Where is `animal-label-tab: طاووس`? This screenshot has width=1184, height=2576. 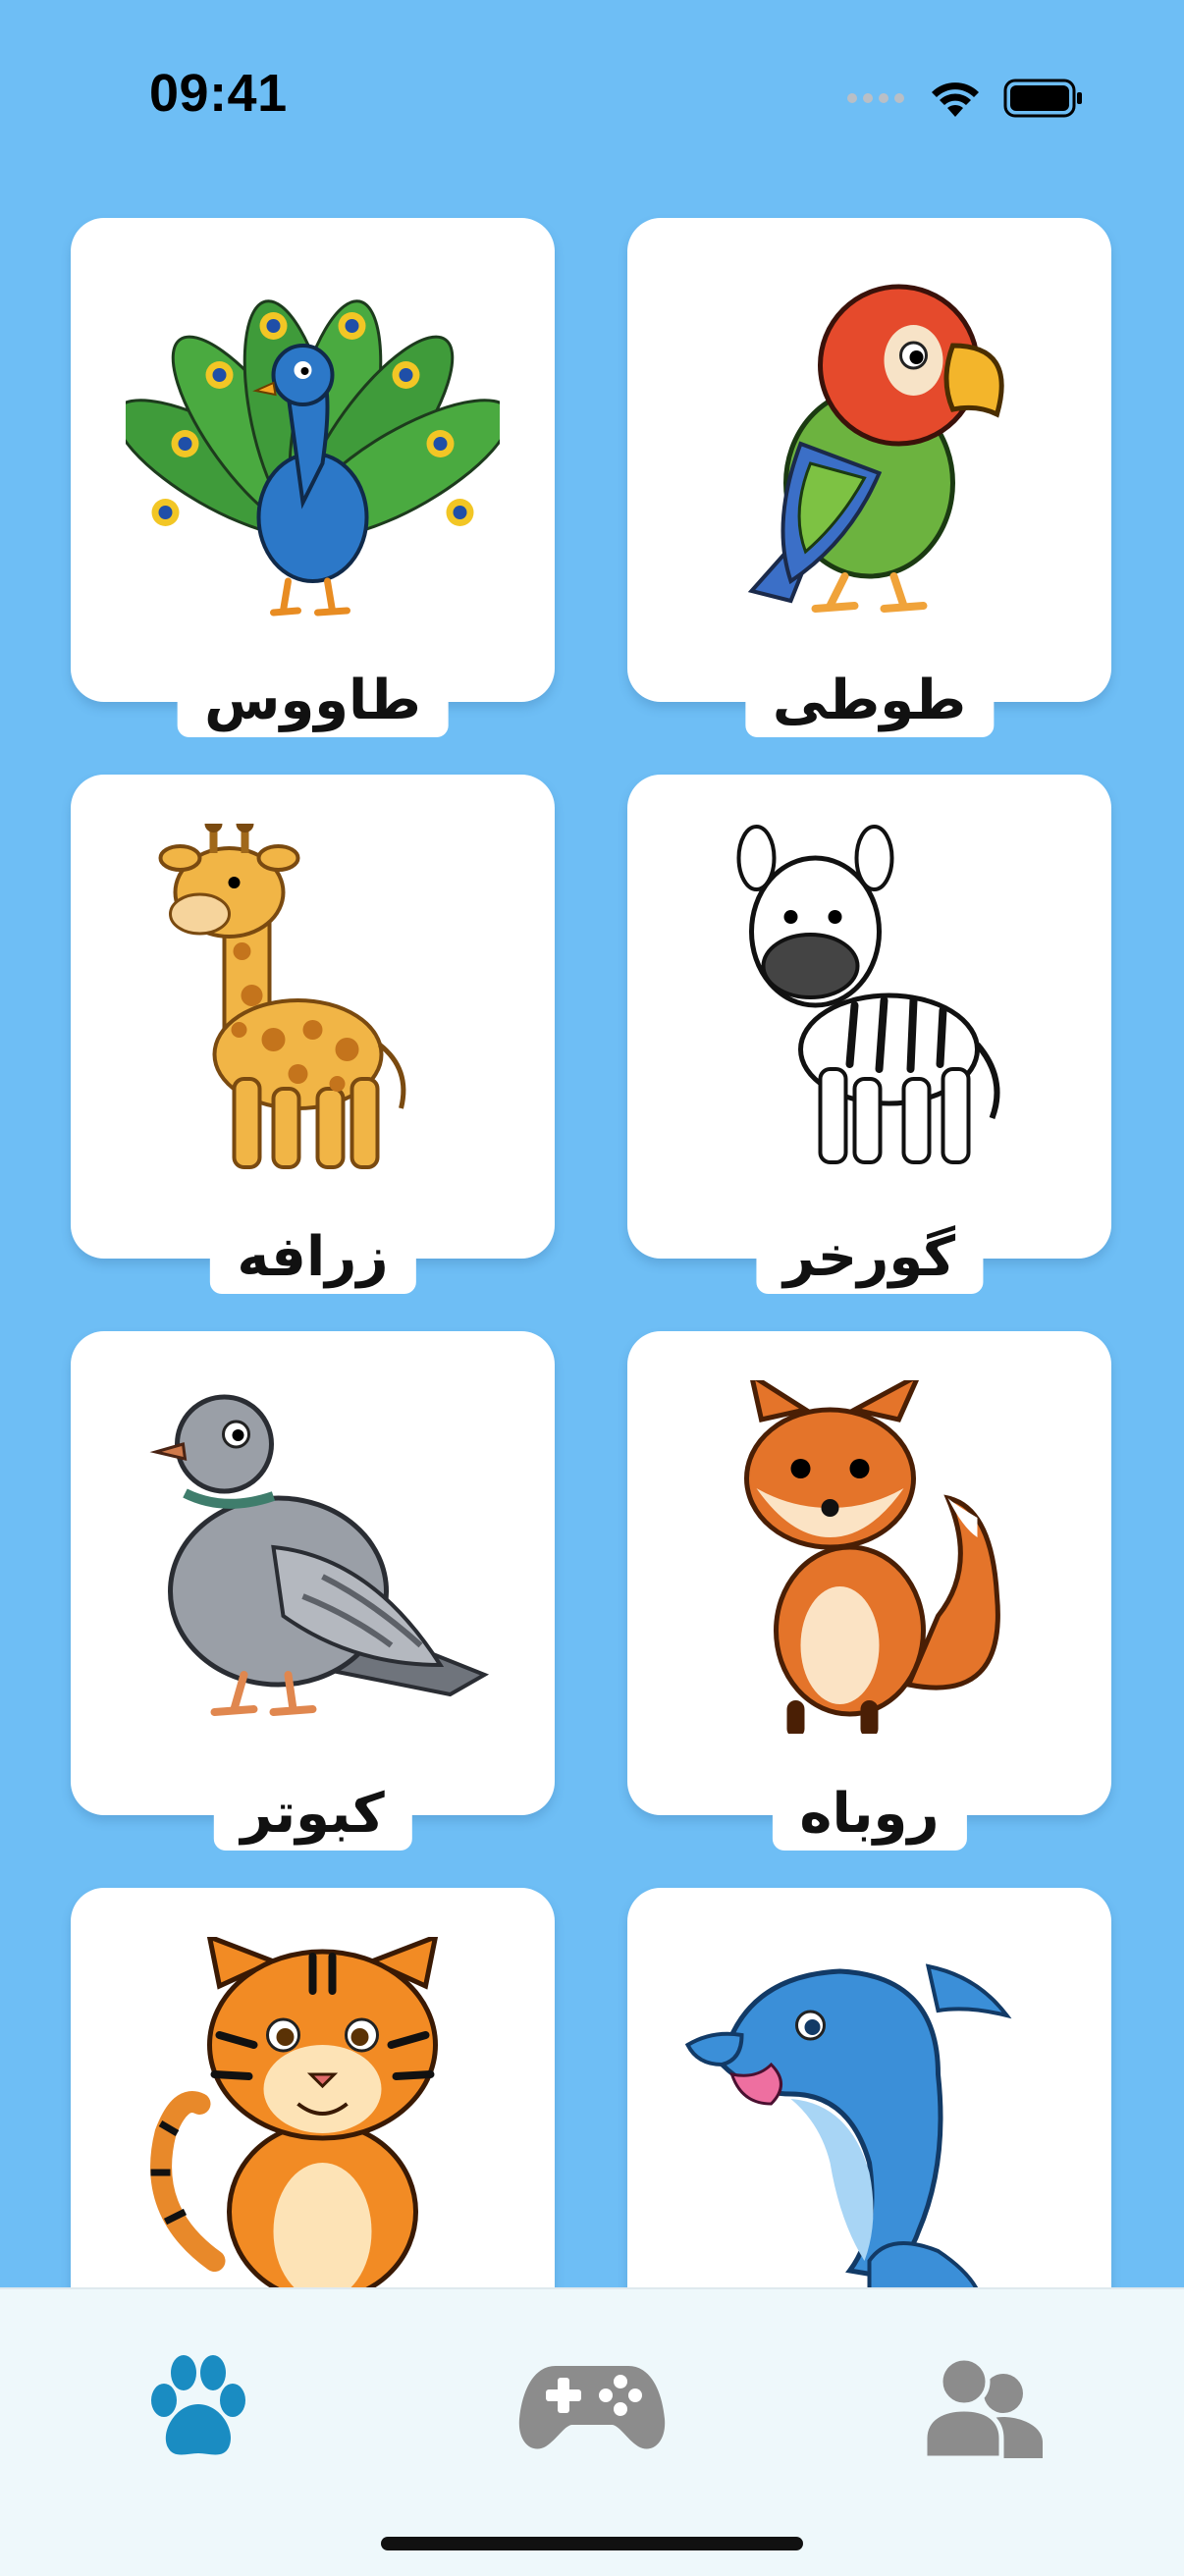
animal-label-tab: طاووس is located at coordinates (313, 700).